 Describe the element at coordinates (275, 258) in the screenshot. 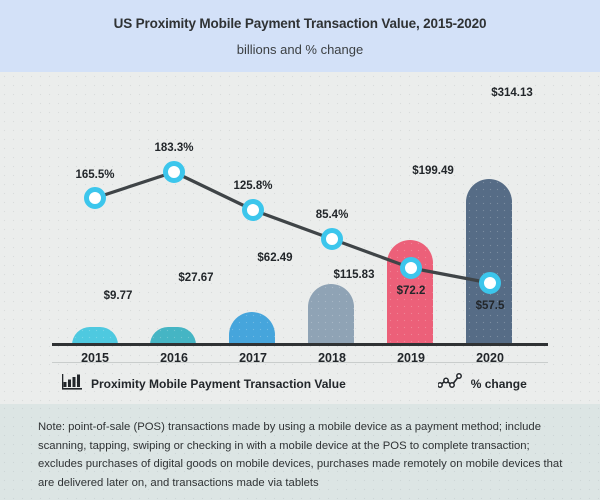

I see `bar-value-2017: $62.49` at that location.